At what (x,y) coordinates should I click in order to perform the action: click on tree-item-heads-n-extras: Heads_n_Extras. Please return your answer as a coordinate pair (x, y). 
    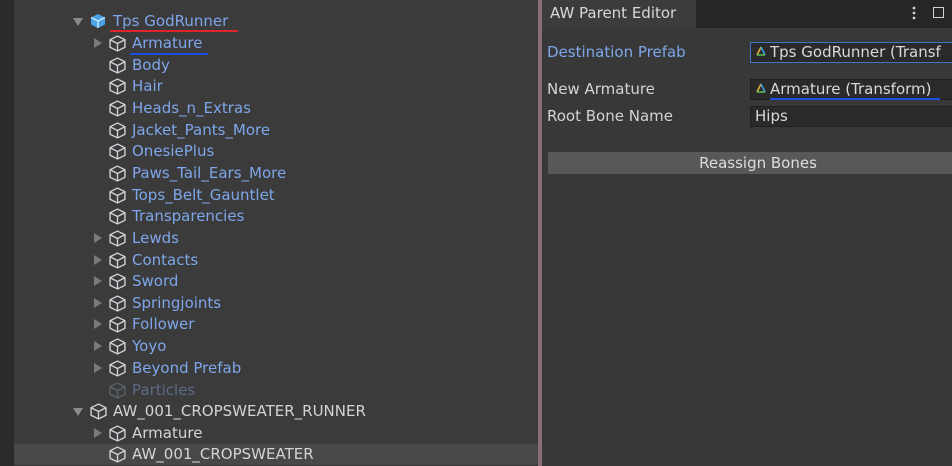
    Looking at the image, I should click on (276, 108).